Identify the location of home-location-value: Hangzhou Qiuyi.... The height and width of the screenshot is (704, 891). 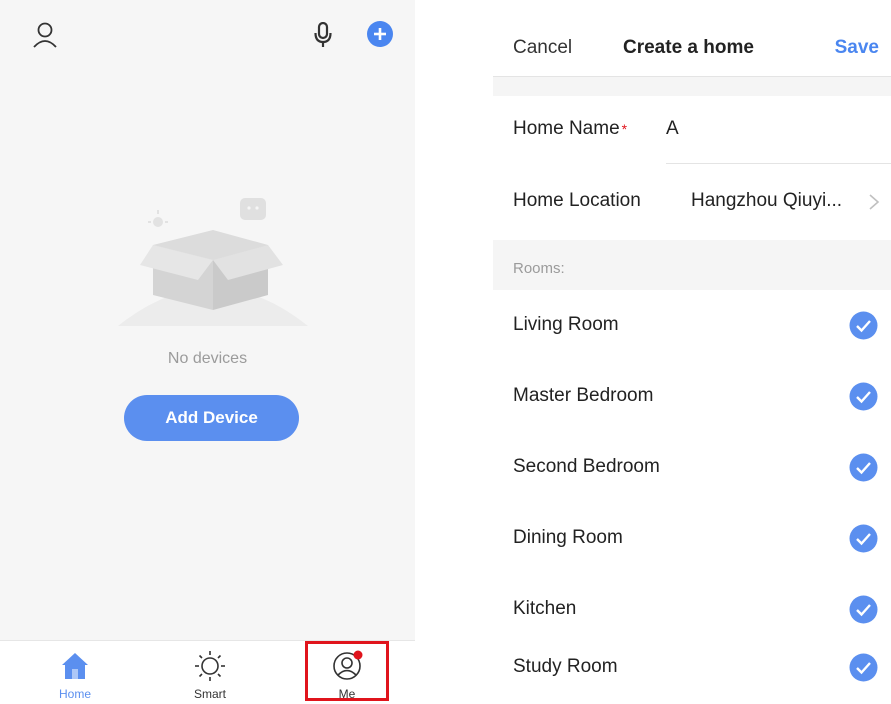
(767, 200).